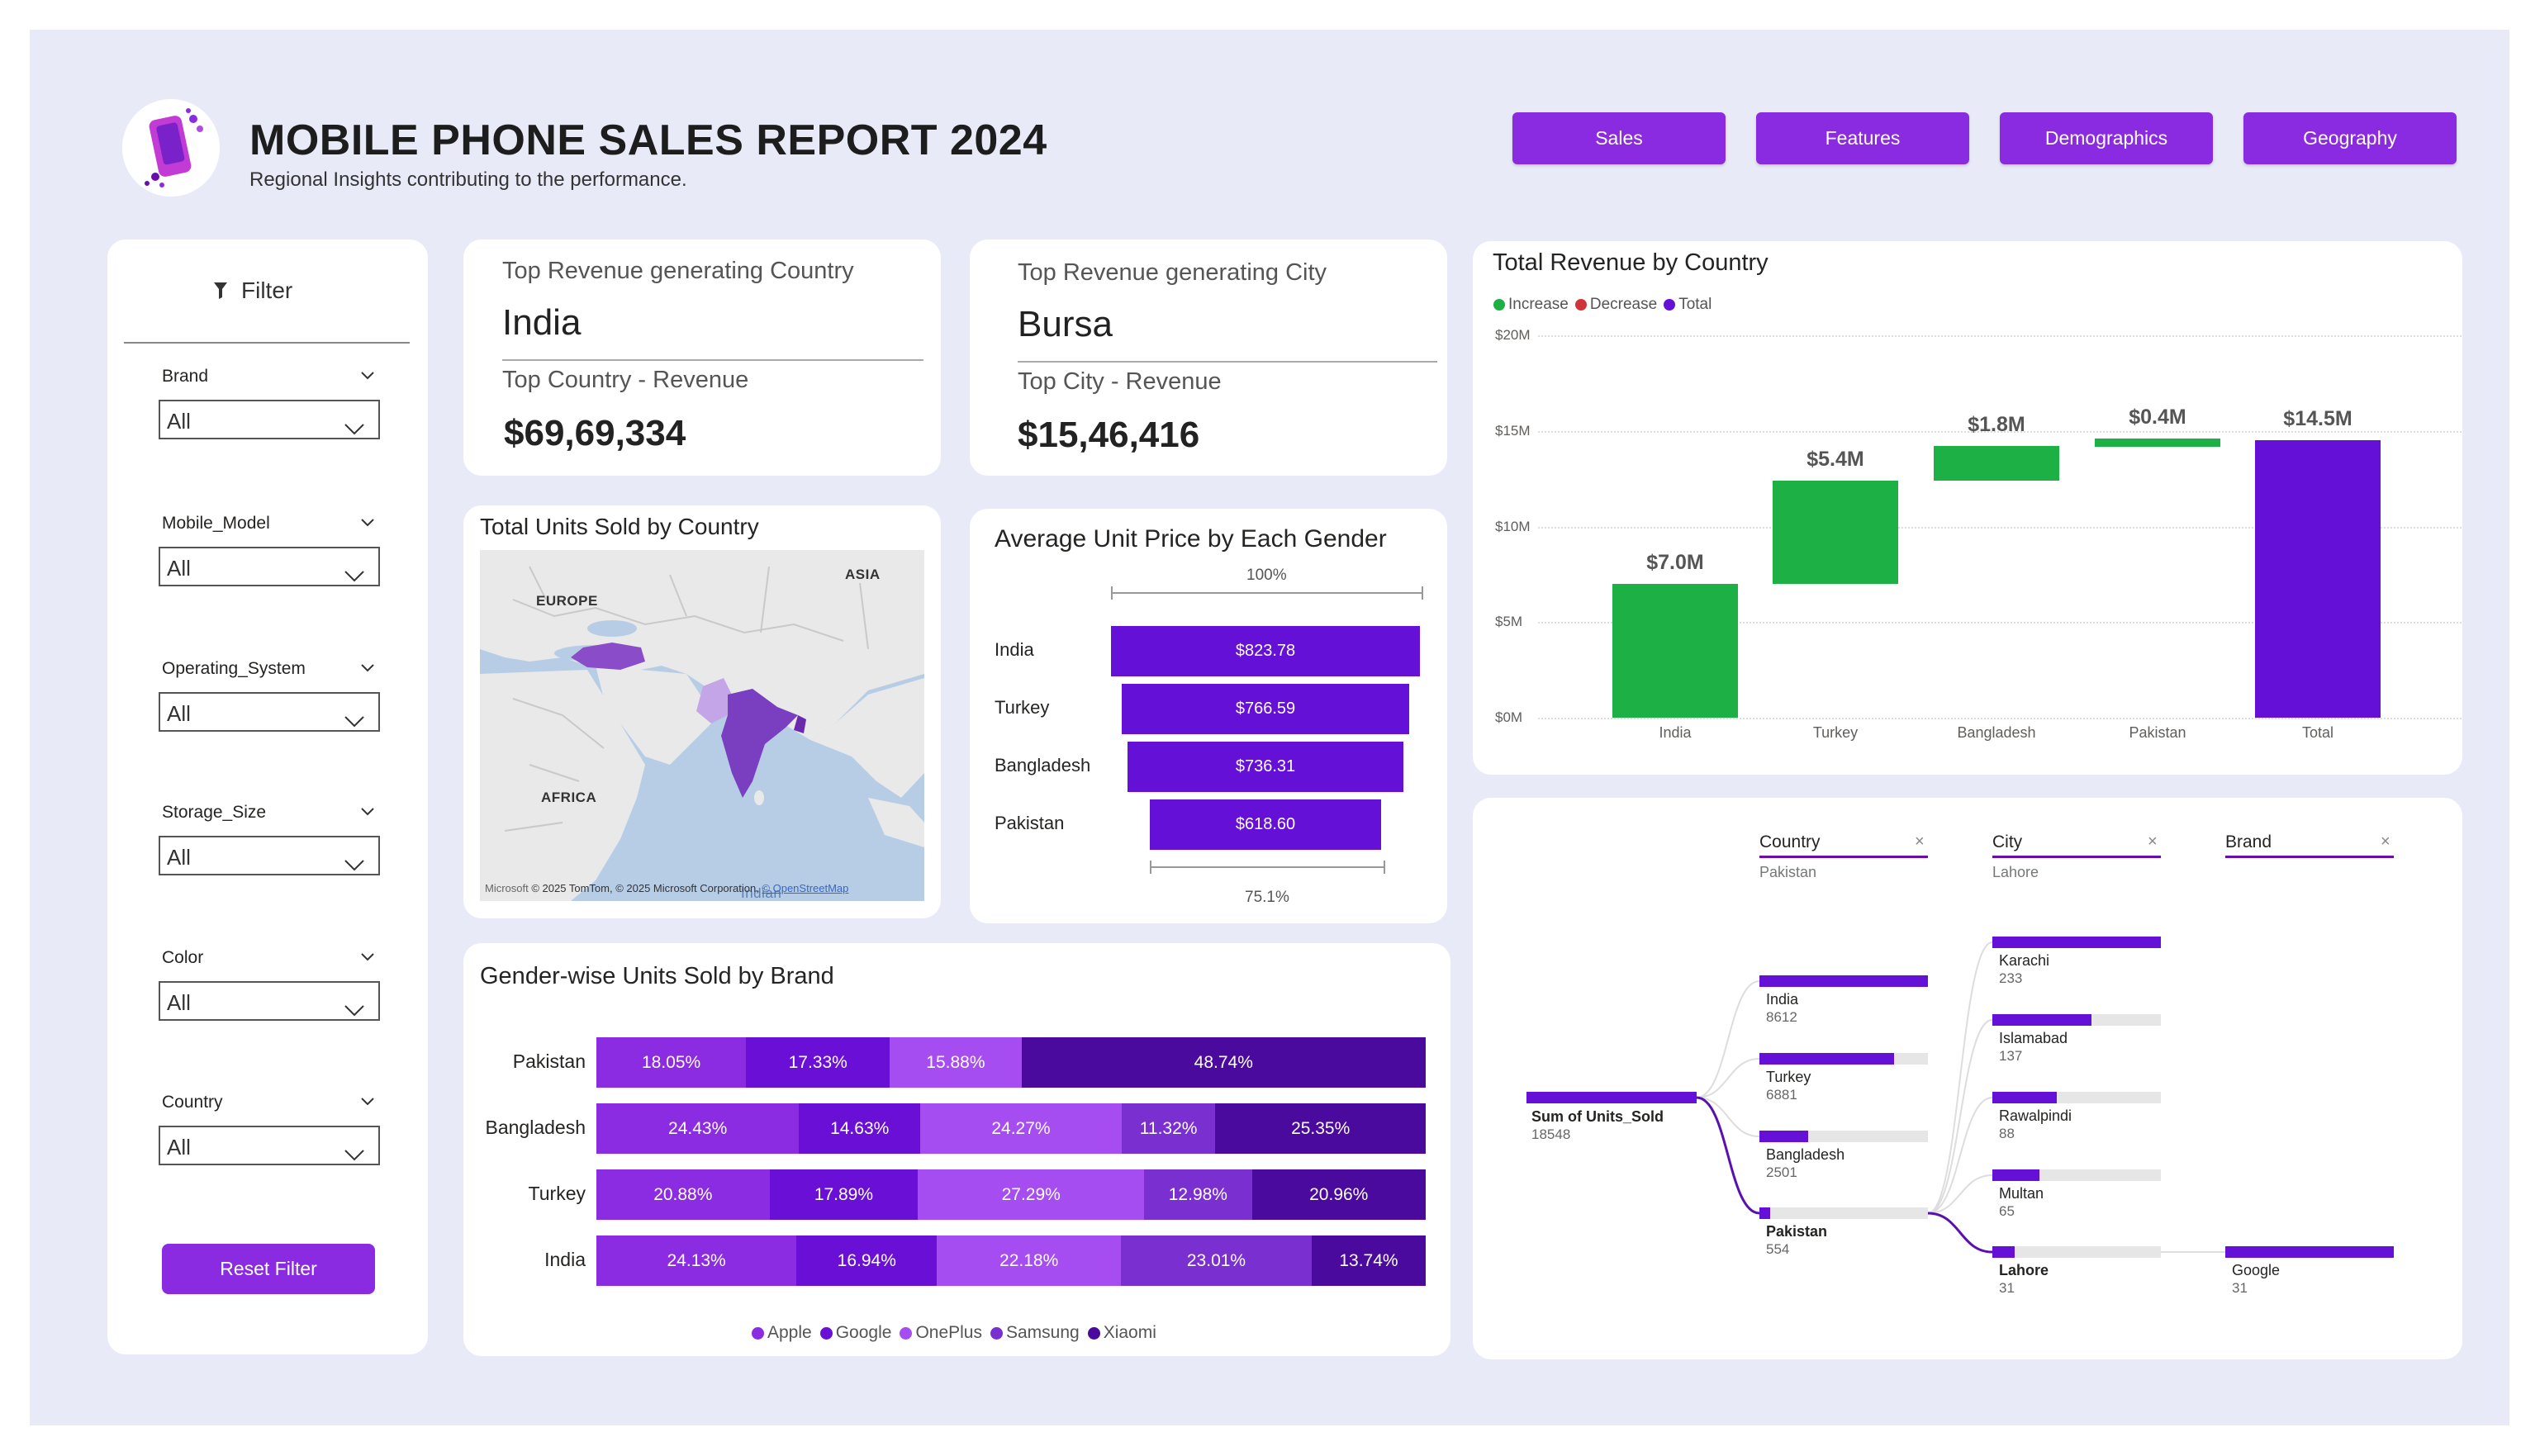  What do you see at coordinates (1797, 1231) in the screenshot?
I see `decomp-node-label: Pakistan` at bounding box center [1797, 1231].